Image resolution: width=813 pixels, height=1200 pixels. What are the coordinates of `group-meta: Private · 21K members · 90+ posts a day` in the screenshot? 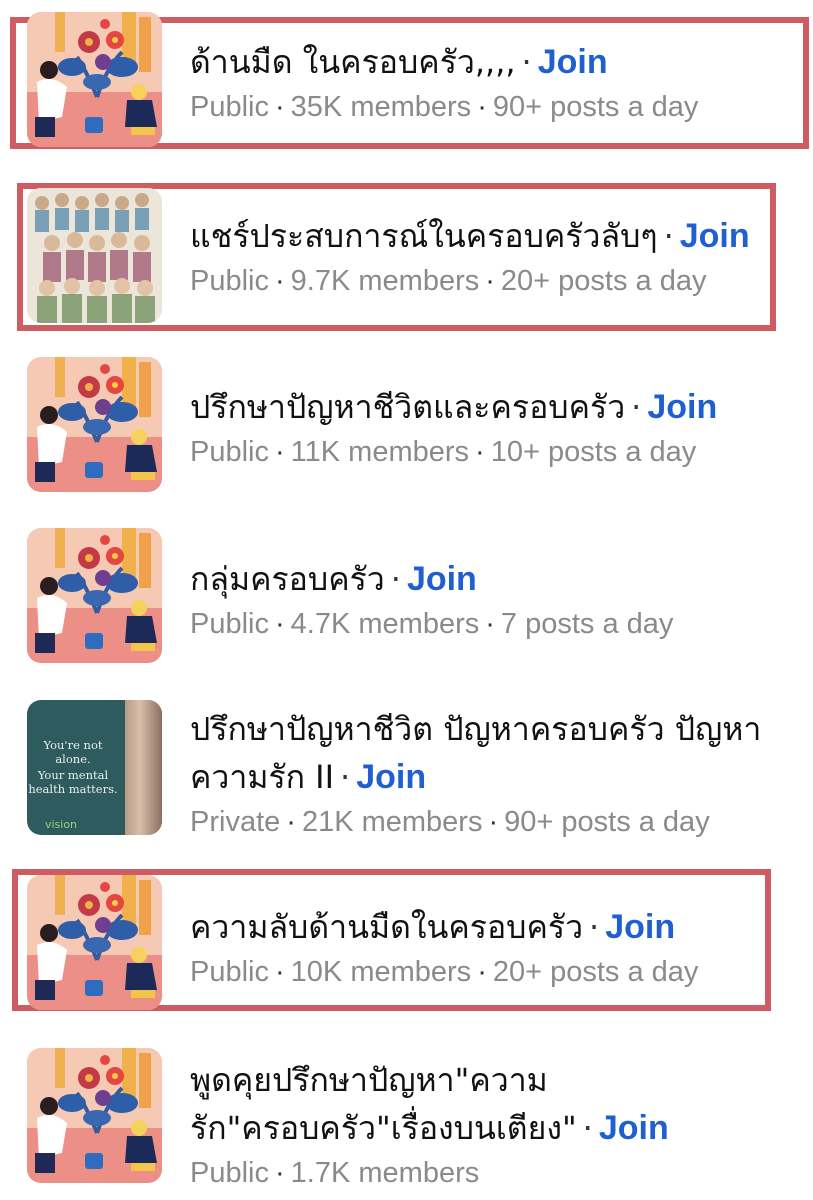 It's located at (450, 822).